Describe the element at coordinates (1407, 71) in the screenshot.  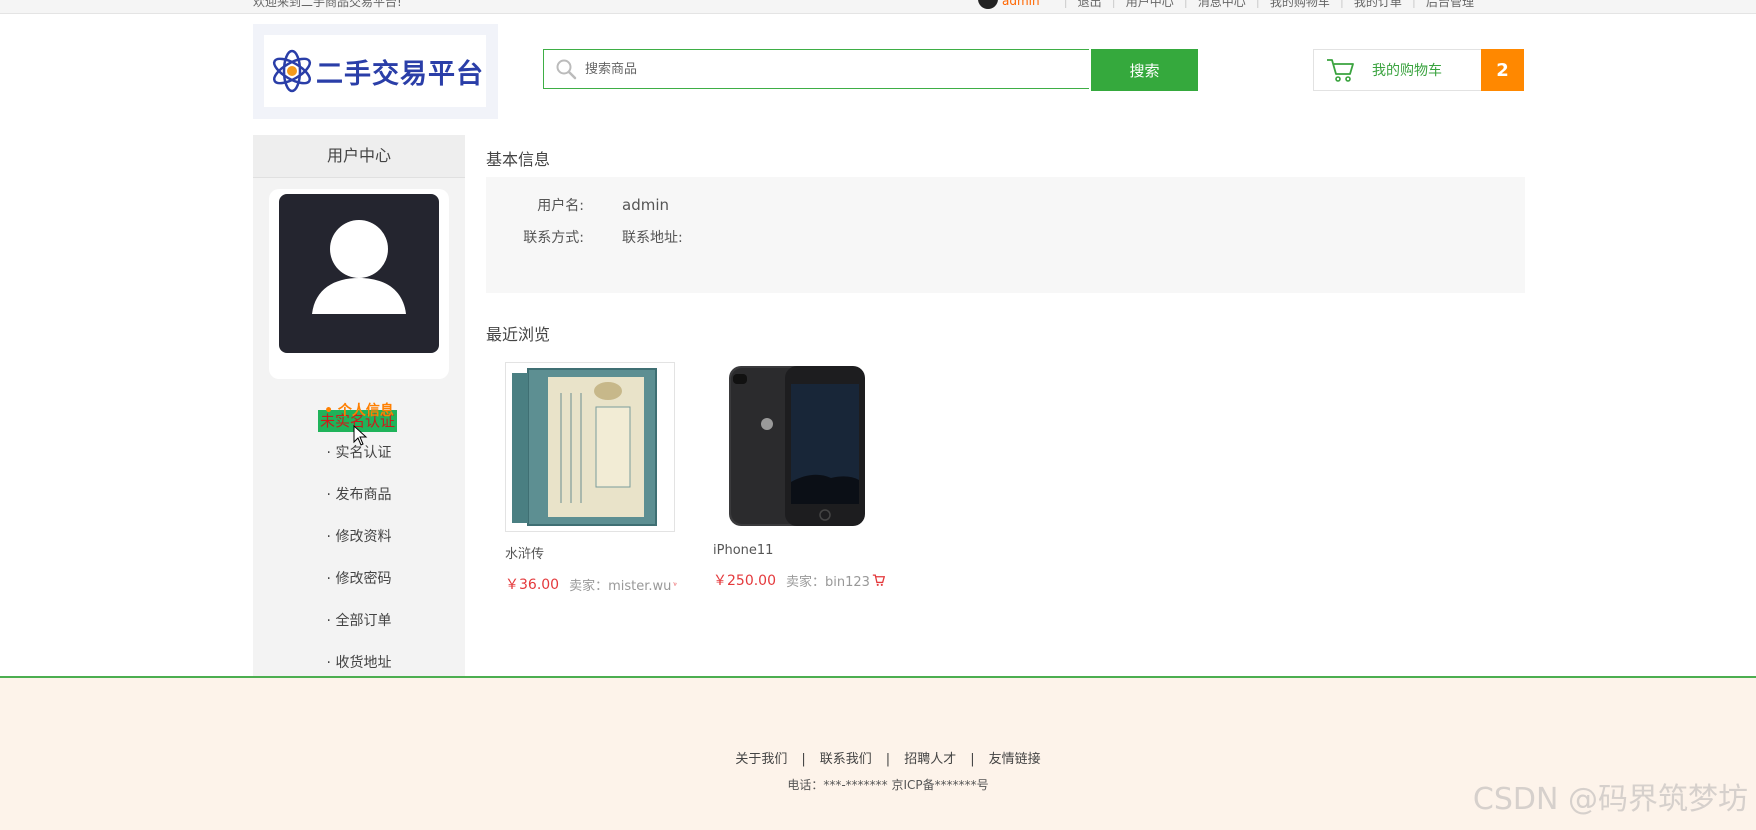
I see `cart-label: 我的购物车` at that location.